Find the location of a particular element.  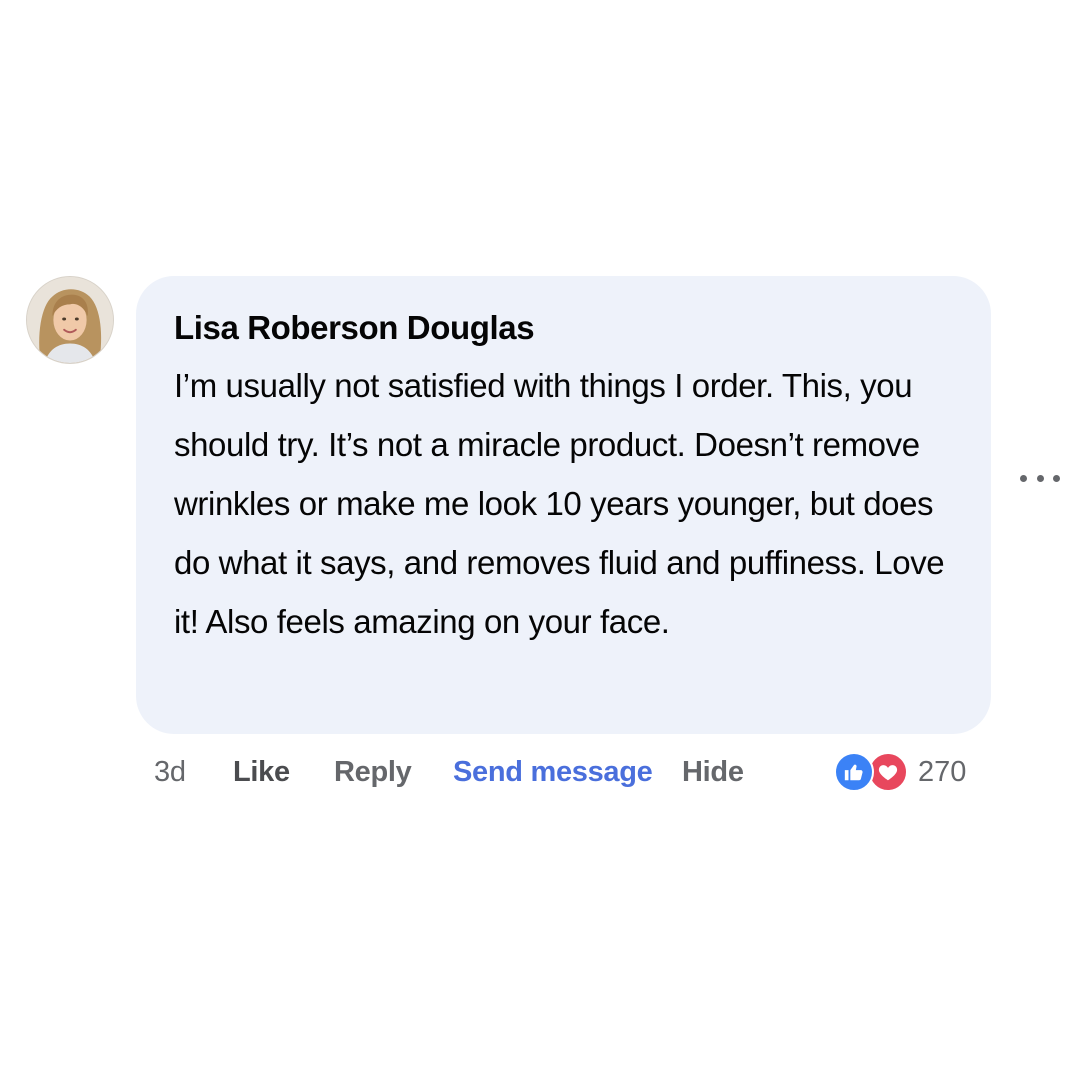

reply-button: Reply is located at coordinates (373, 772).